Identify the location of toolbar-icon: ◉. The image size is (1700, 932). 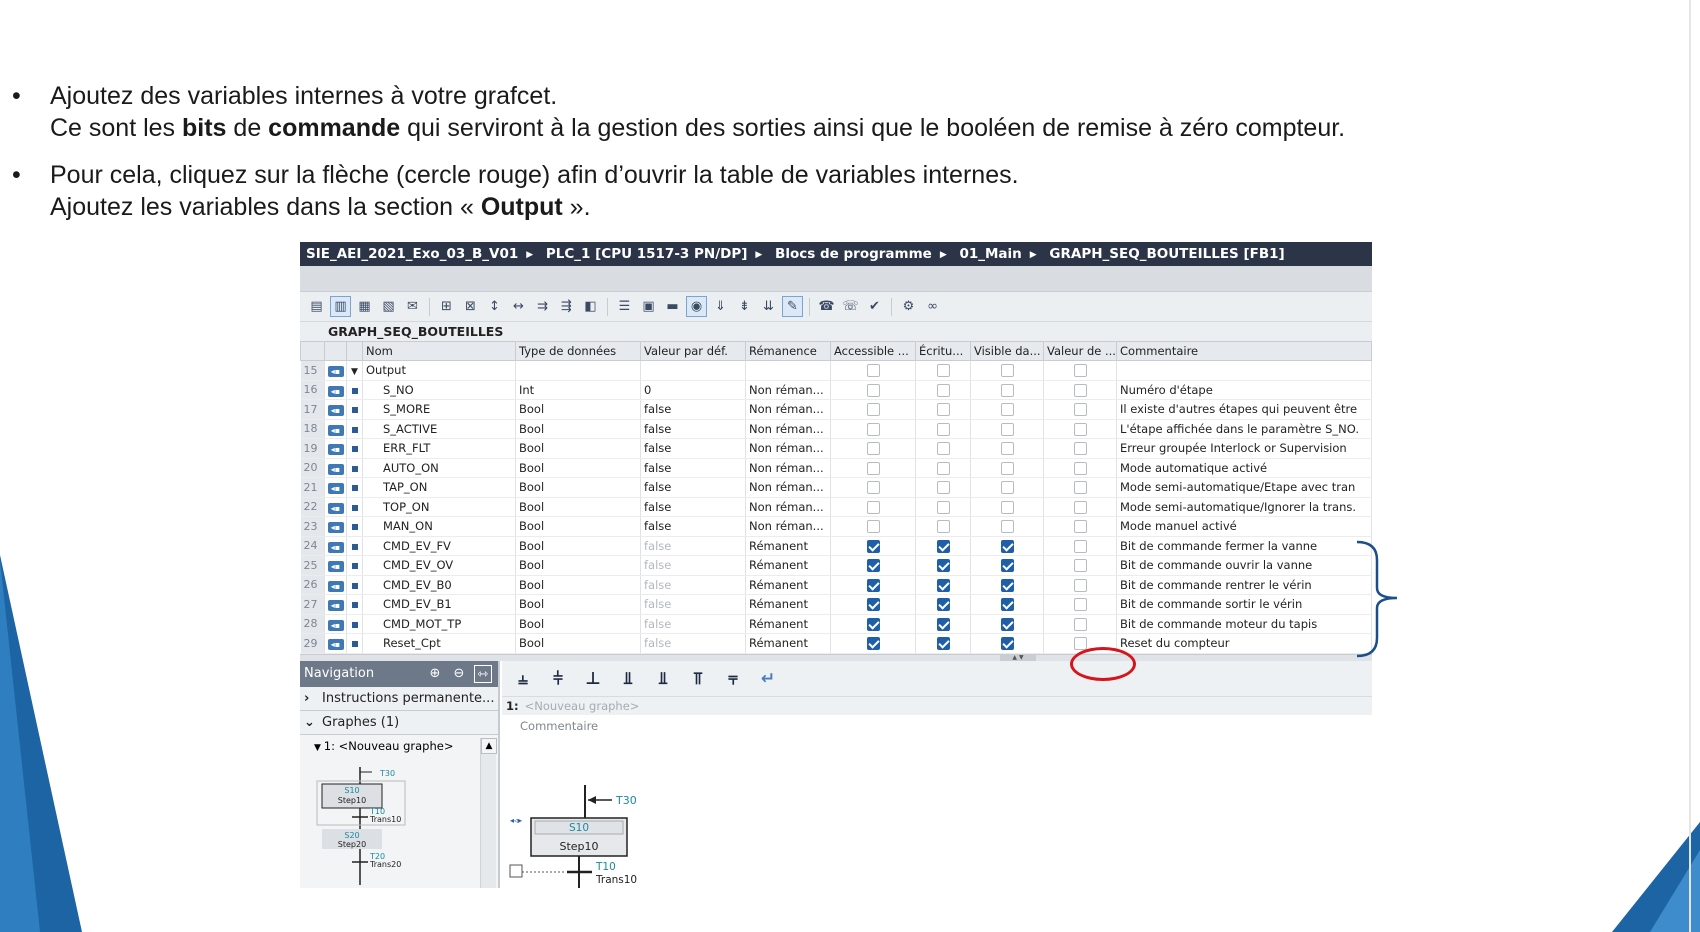
(696, 306).